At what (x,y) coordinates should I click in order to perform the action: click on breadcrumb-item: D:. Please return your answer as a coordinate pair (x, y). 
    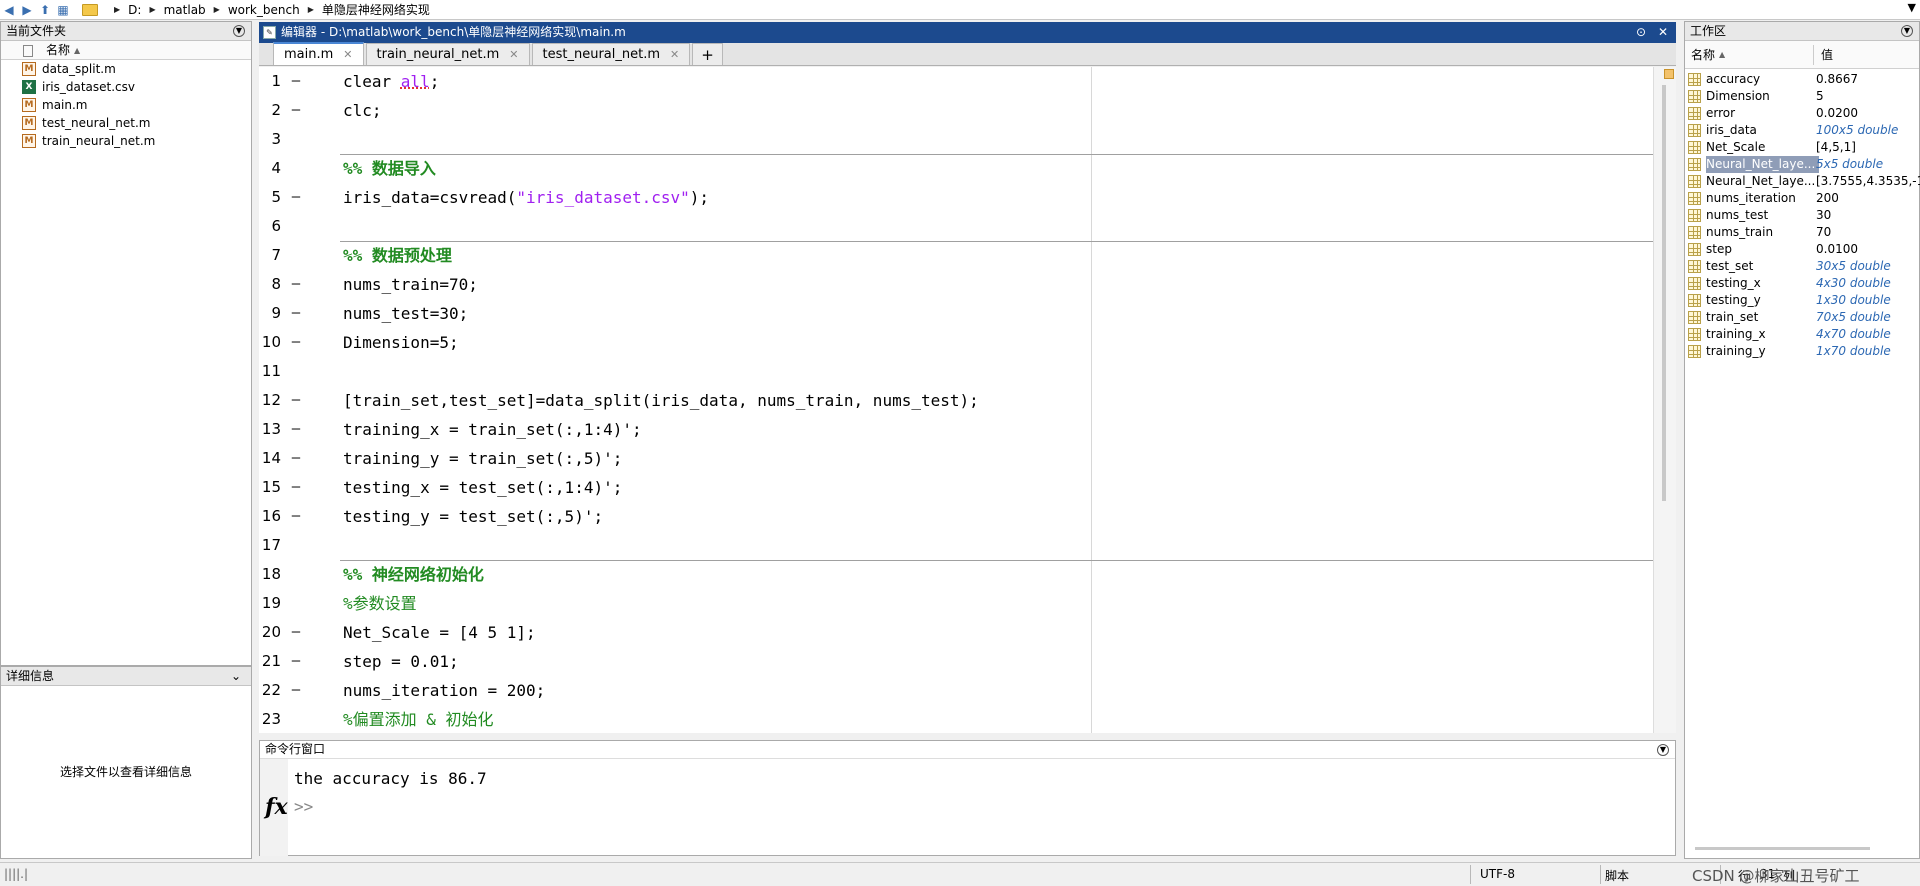
    Looking at the image, I should click on (134, 10).